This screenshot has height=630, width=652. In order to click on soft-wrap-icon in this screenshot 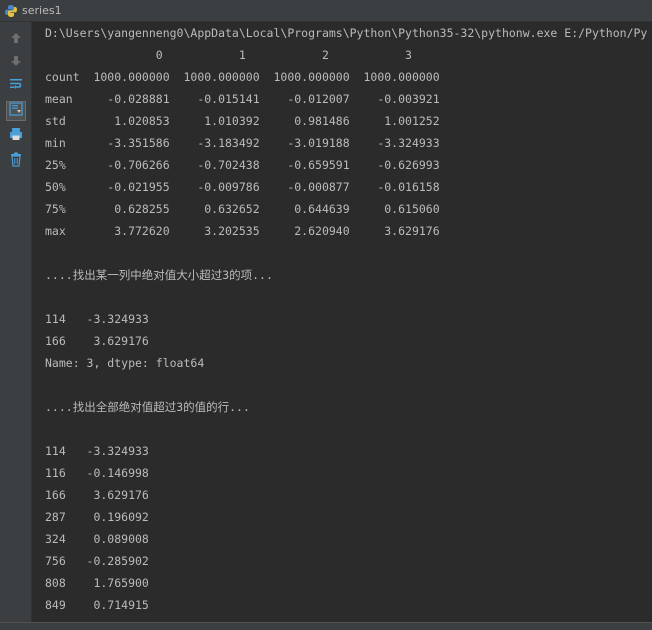, I will do `click(16, 86)`.